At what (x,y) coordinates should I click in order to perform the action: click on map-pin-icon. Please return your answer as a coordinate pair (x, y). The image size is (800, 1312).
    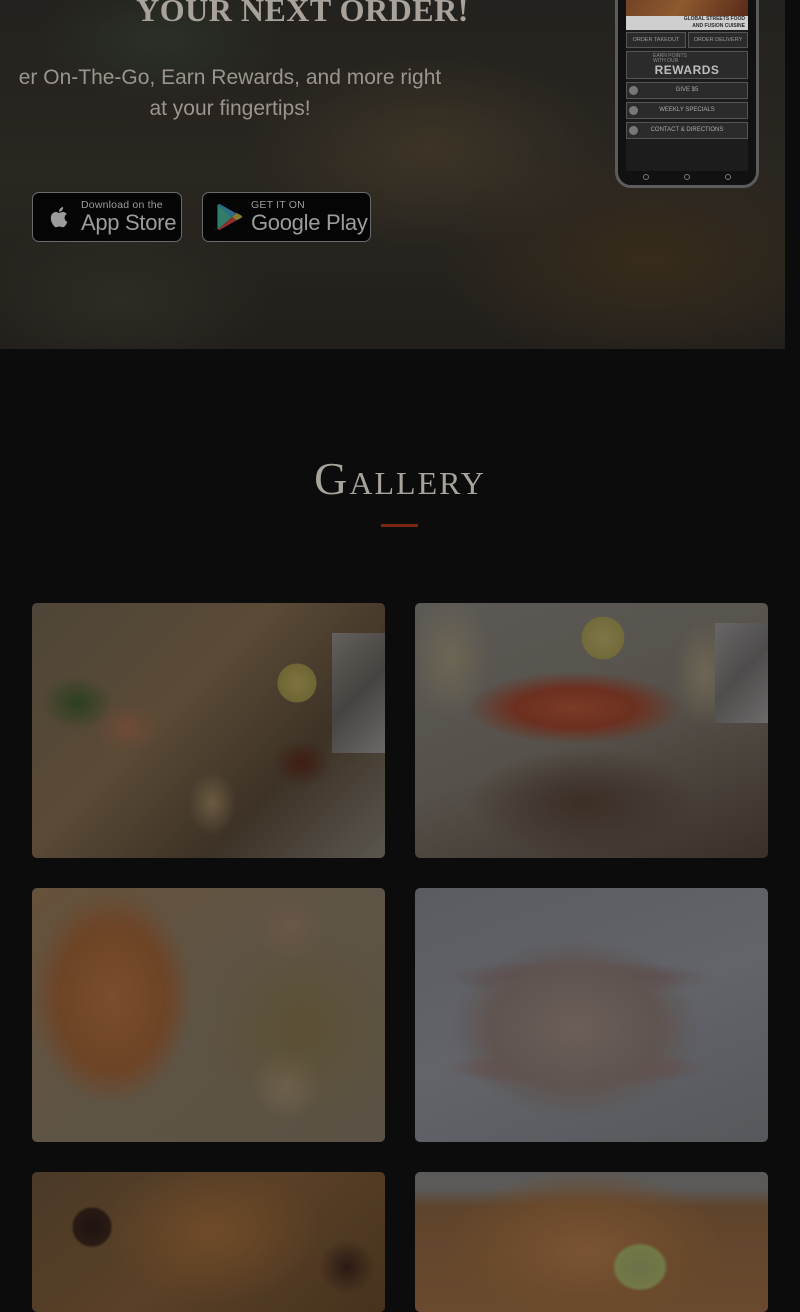
    Looking at the image, I should click on (633, 130).